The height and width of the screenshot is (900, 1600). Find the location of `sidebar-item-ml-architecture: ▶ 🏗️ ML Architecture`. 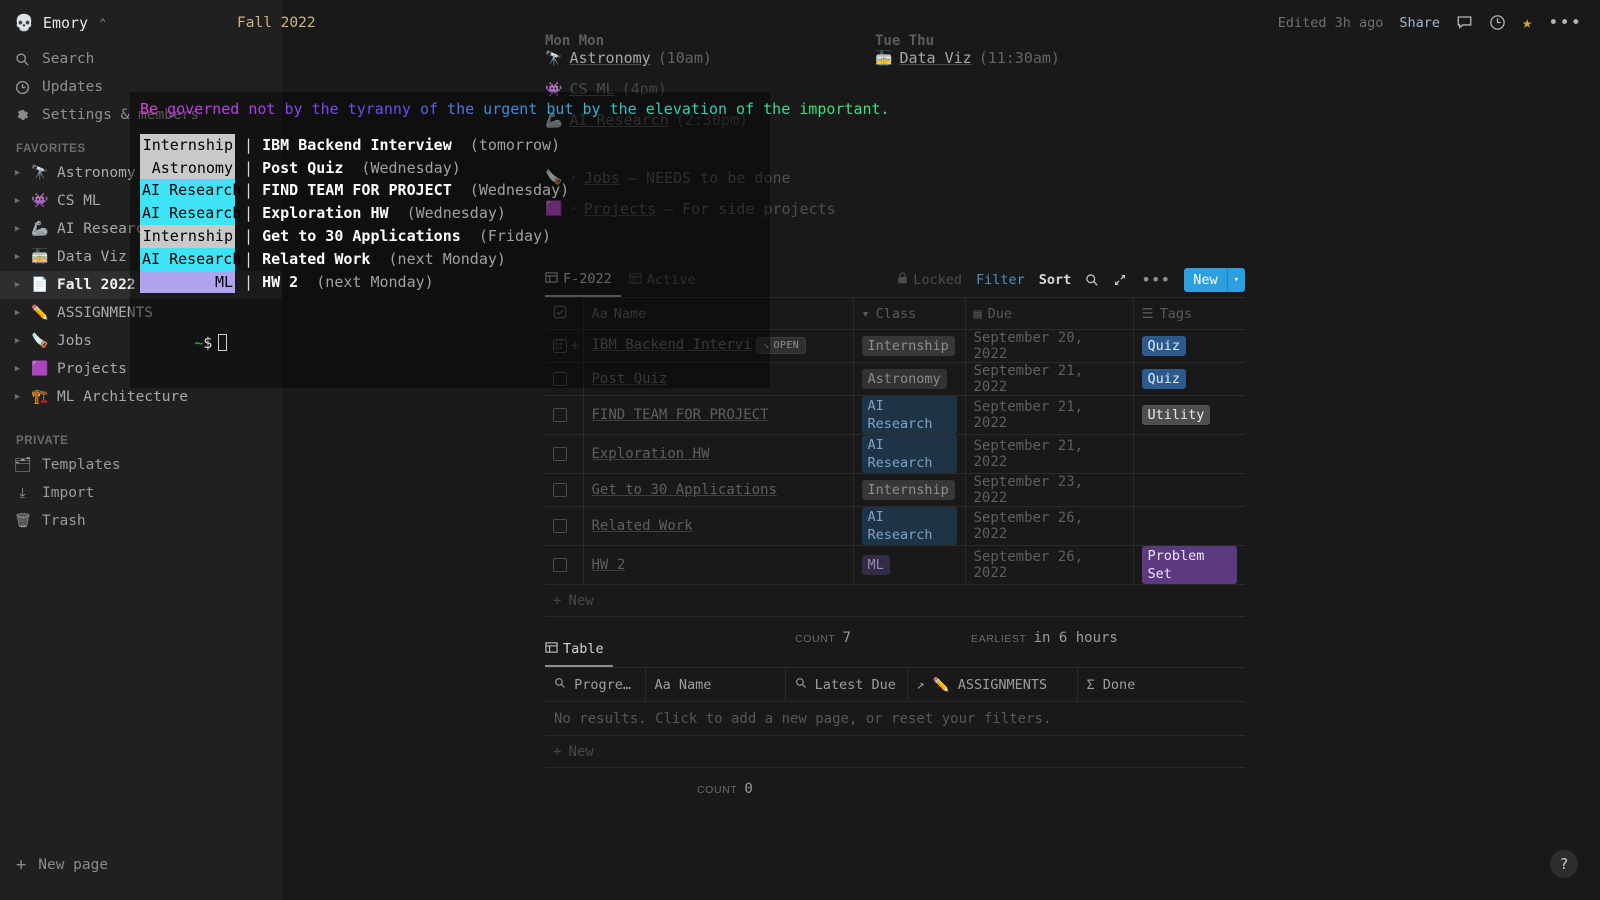

sidebar-item-ml-architecture: ▶ 🏗️ ML Architecture is located at coordinates (141, 397).